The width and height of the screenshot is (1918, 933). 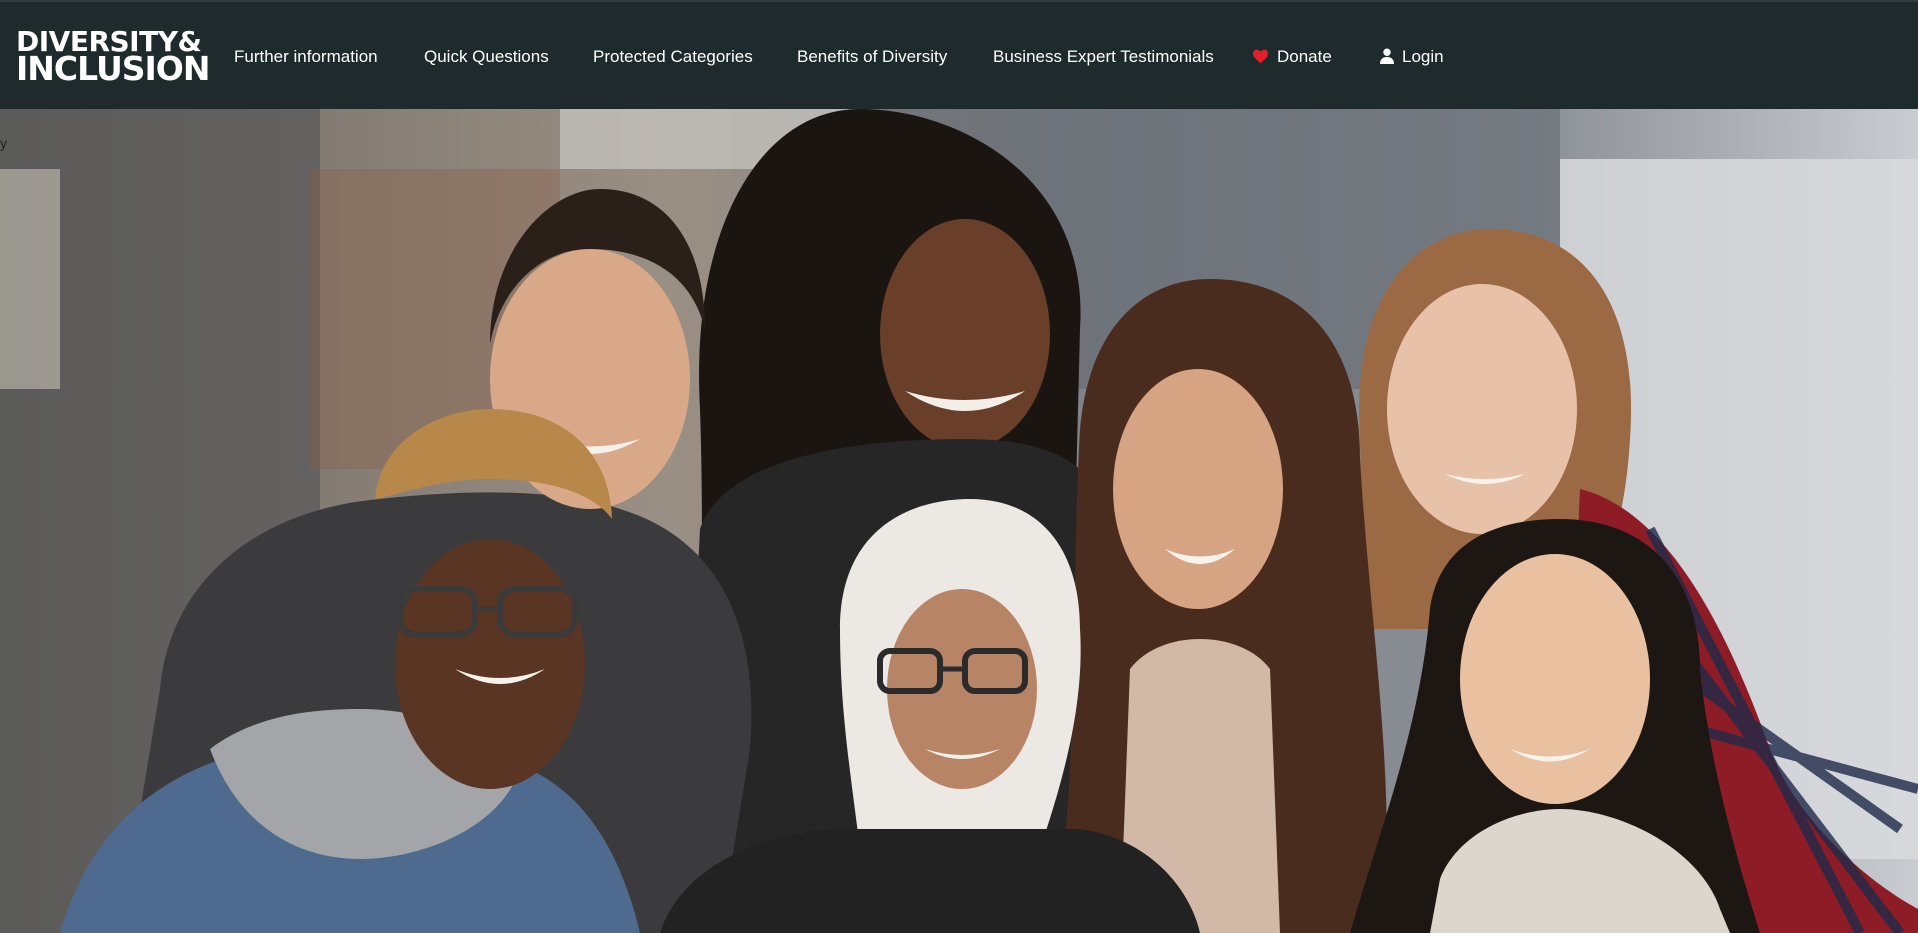 I want to click on site-logo: DIVERSITY& INCLUSION, so click(x=113, y=58).